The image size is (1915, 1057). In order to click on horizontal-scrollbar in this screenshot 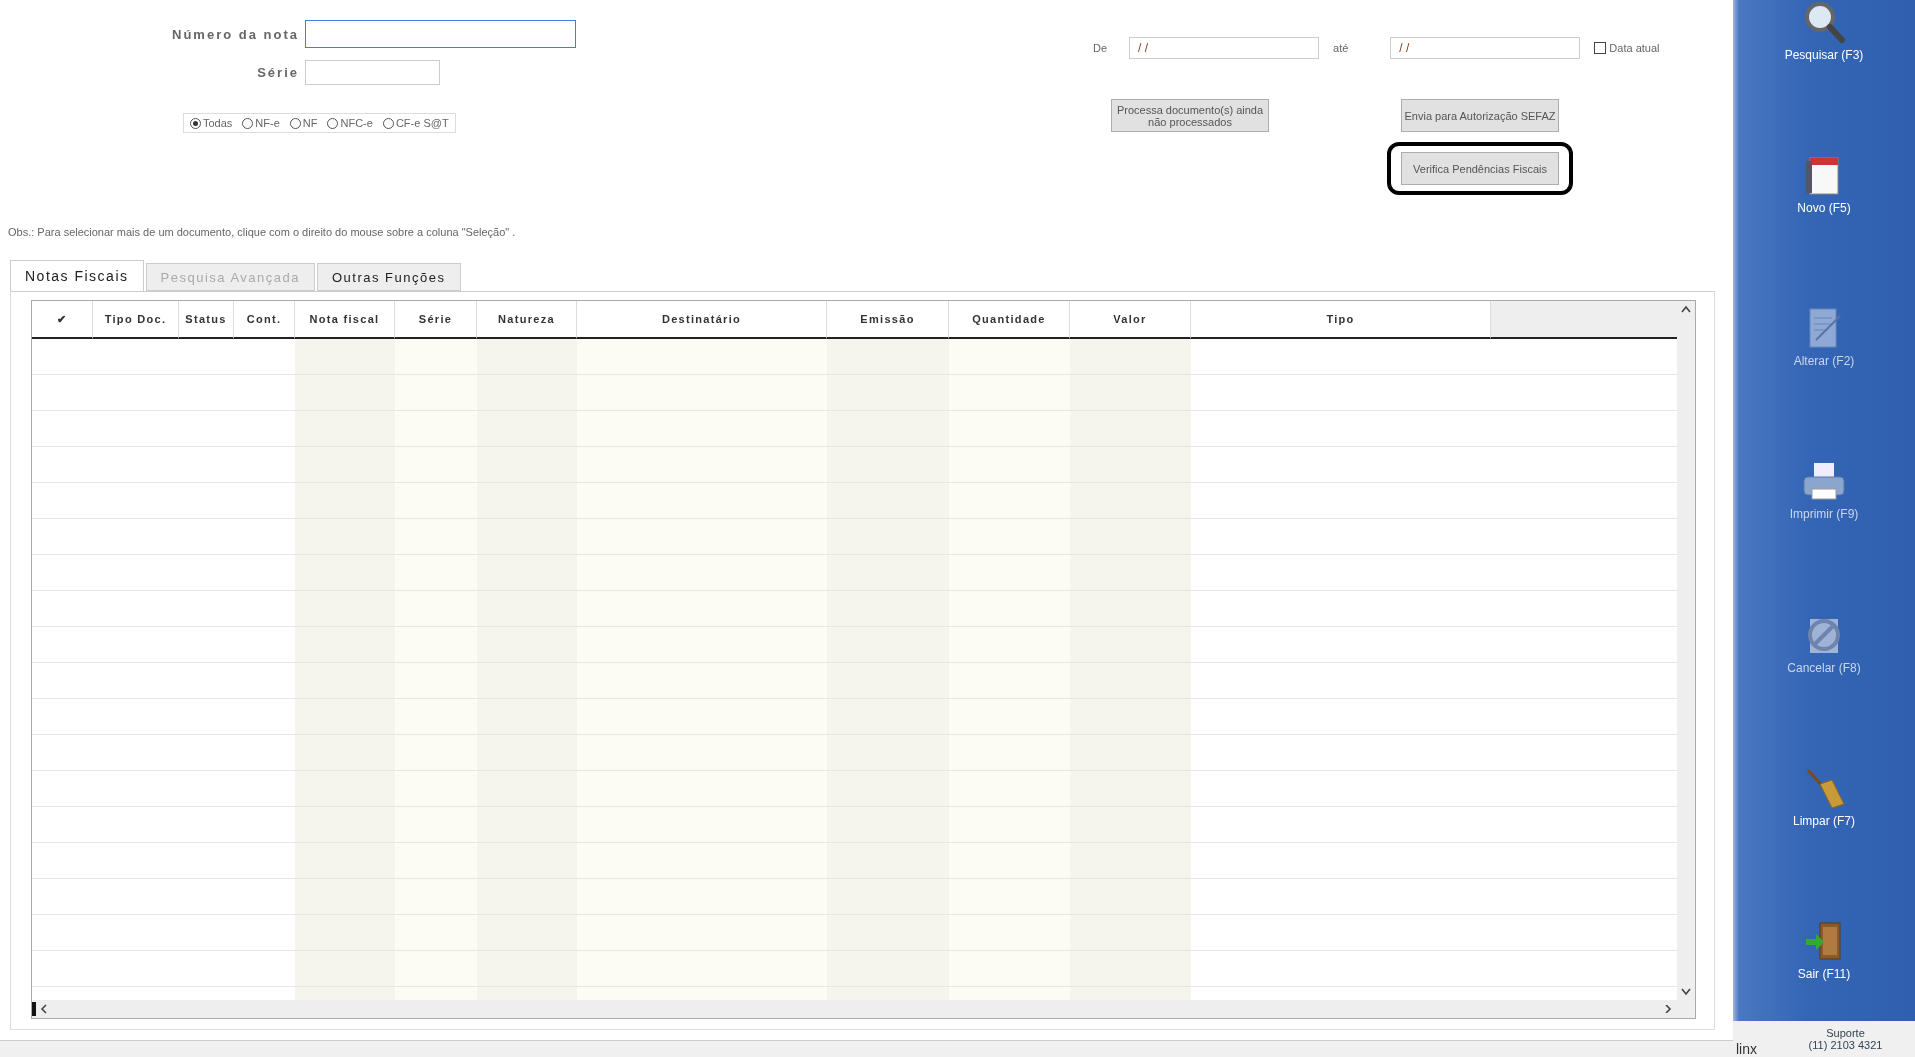, I will do `click(863, 1009)`.